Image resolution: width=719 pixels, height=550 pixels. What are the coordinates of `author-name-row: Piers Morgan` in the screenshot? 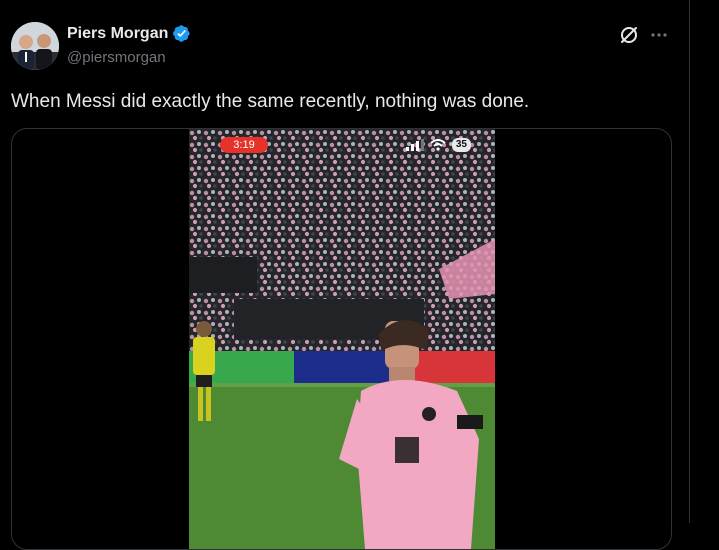 It's located at (129, 33).